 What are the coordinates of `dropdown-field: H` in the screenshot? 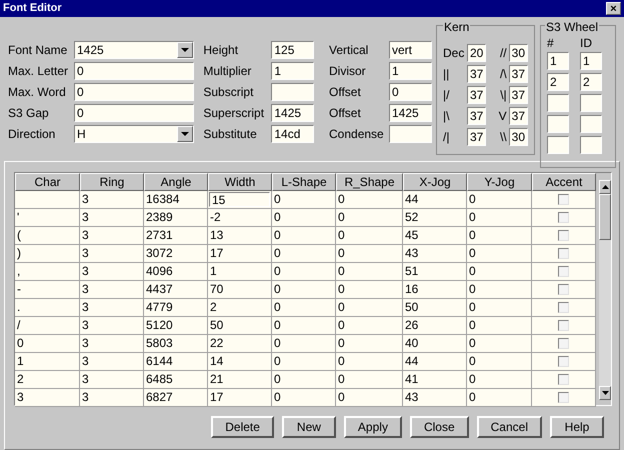 It's located at (134, 133).